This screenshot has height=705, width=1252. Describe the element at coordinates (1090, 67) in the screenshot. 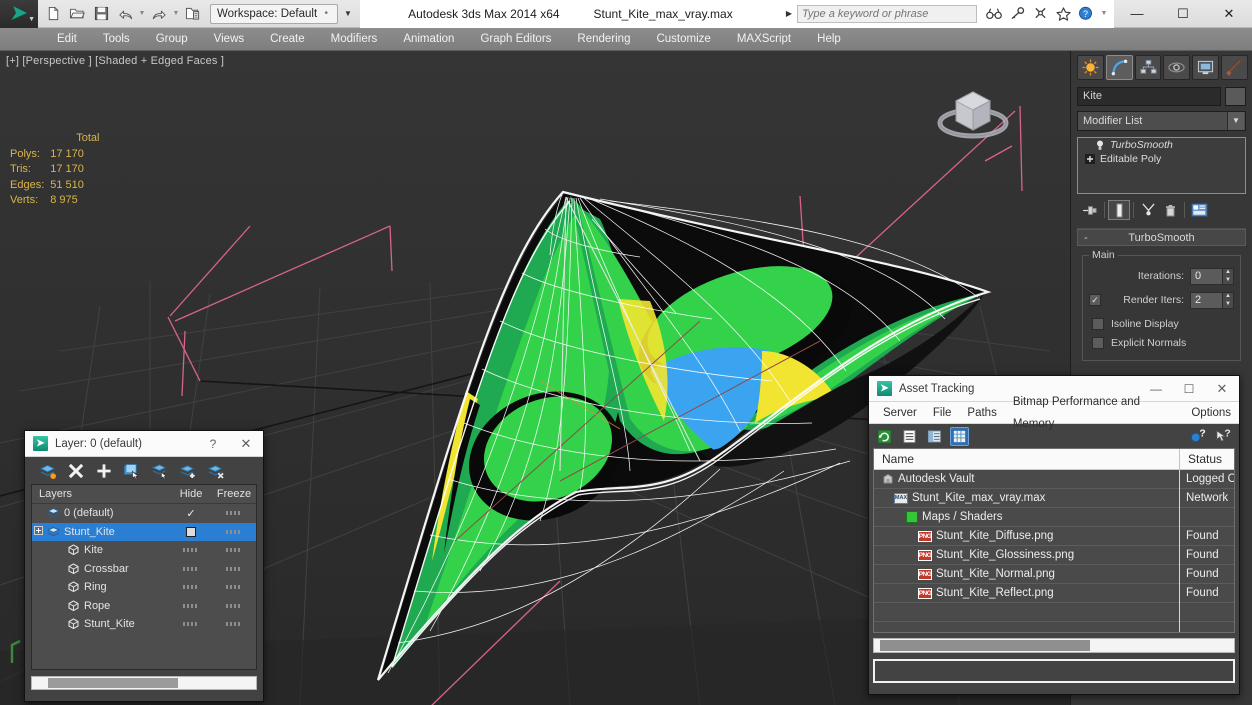

I see `create-tab` at that location.